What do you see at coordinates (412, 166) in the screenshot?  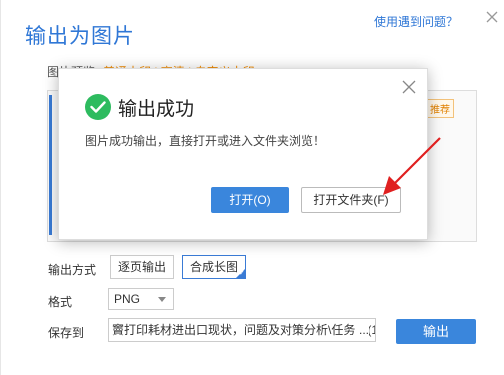 I see `annotation-arrow-icon` at bounding box center [412, 166].